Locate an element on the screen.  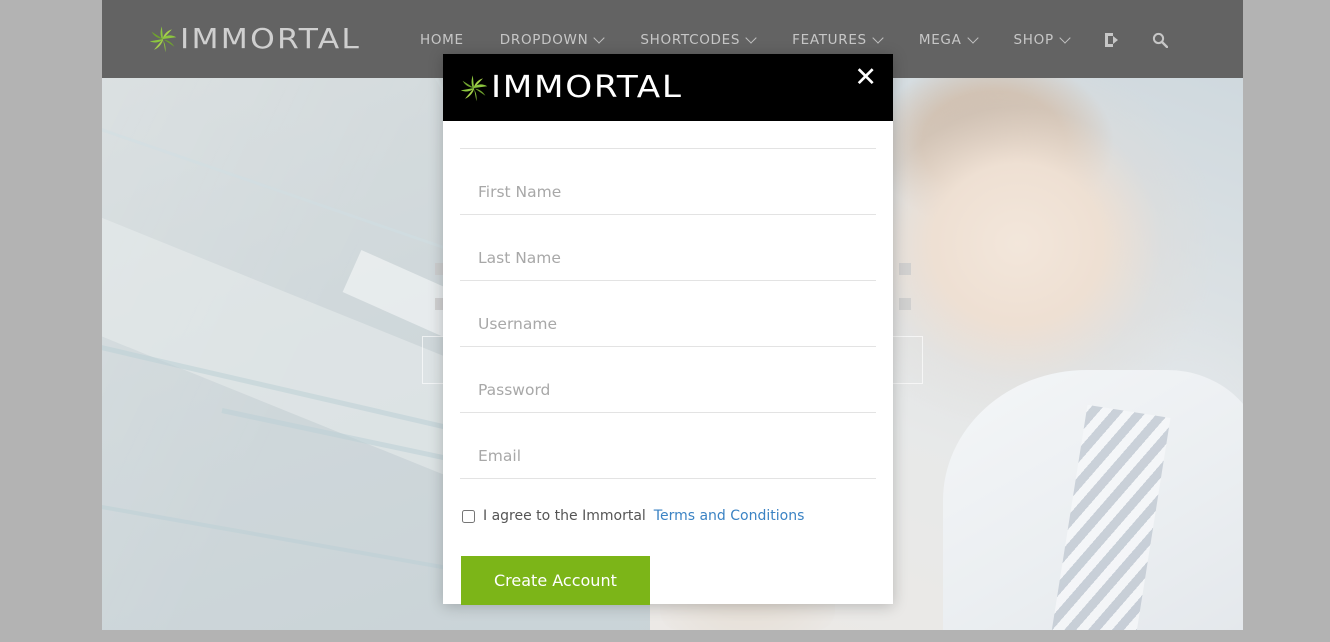
nav-label-mega: MEGA is located at coordinates (940, 40).